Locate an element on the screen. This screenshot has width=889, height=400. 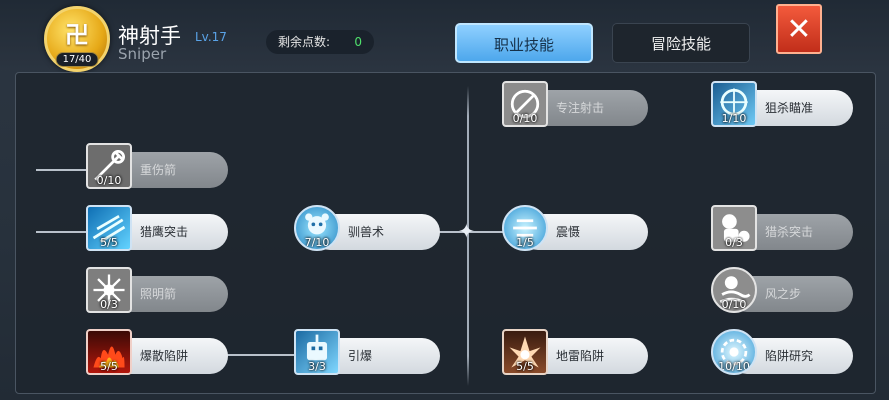
skill-node-c2r2: 驯兽术 7/10 is located at coordinates (367, 228).